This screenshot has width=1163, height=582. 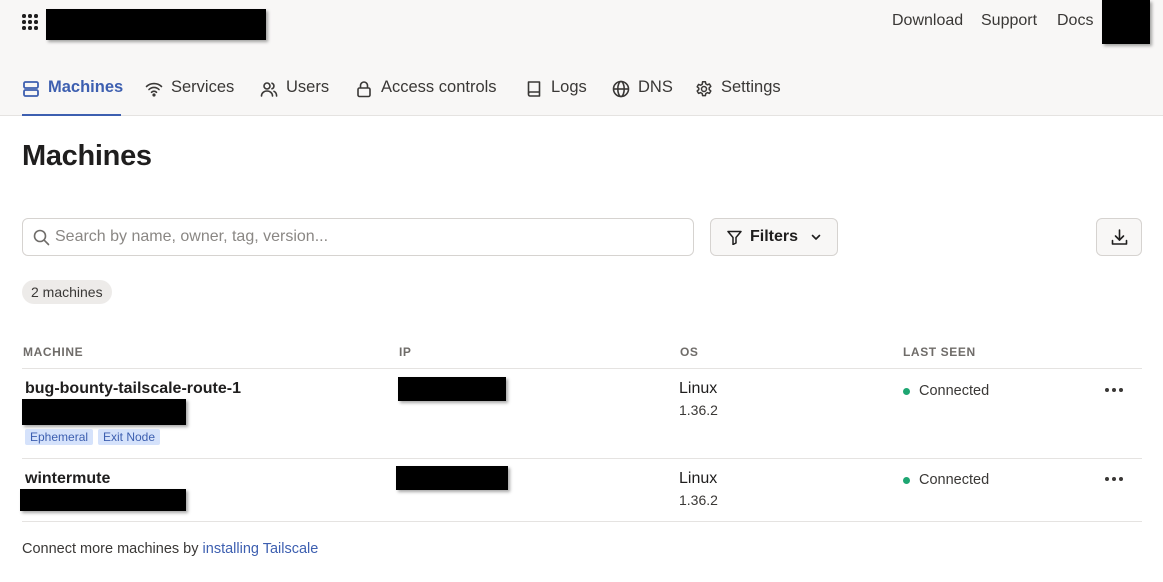 What do you see at coordinates (129, 437) in the screenshot?
I see `tag-badge: Exit Node` at bounding box center [129, 437].